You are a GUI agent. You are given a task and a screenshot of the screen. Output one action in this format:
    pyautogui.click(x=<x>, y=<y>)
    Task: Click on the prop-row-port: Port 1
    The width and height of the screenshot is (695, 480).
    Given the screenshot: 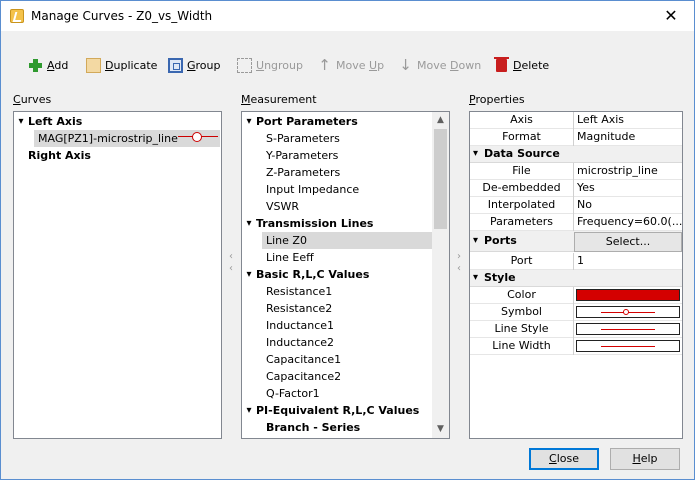 What is the action you would take?
    pyautogui.click(x=576, y=261)
    